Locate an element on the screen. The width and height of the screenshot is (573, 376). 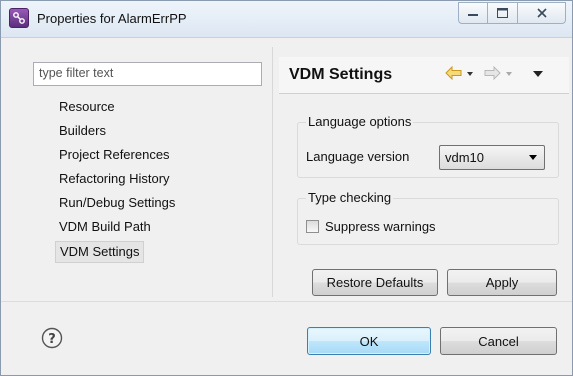
page-title: VDM Settings is located at coordinates (341, 74).